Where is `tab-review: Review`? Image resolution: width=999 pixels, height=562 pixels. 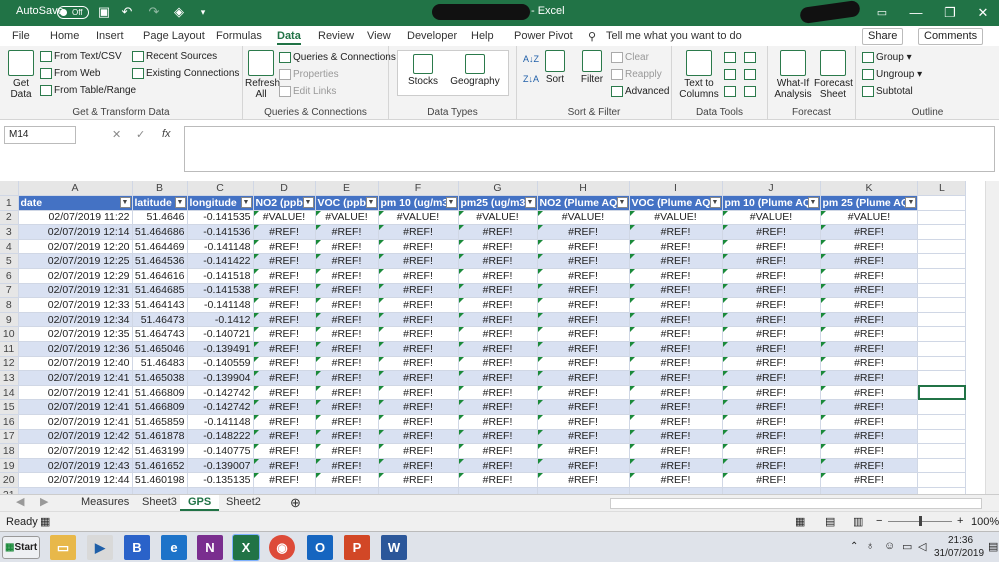 tab-review: Review is located at coordinates (336, 36).